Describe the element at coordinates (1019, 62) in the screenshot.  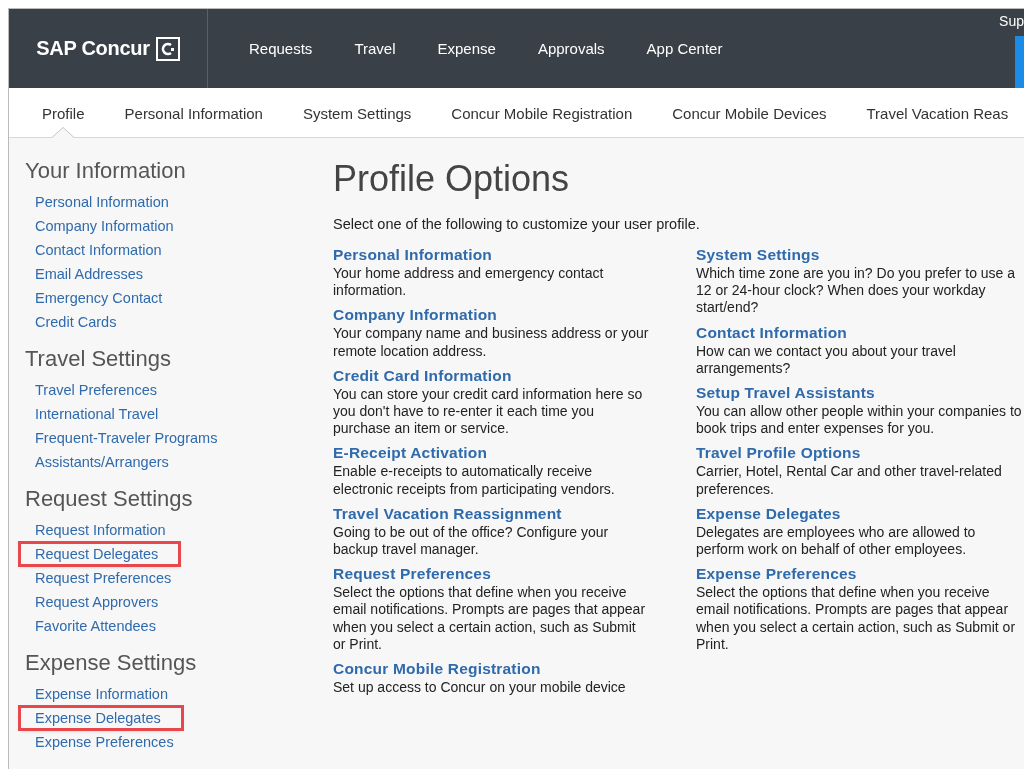
I see `side-button` at that location.